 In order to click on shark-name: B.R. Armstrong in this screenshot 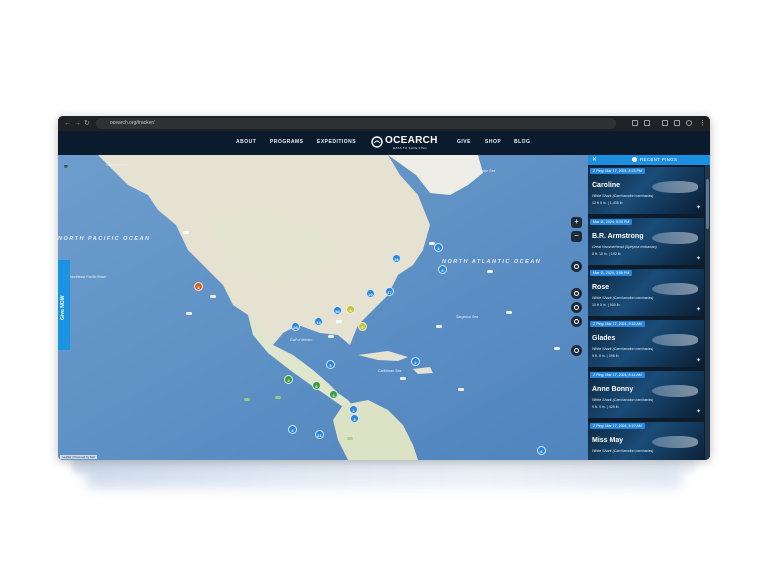, I will do `click(618, 236)`.